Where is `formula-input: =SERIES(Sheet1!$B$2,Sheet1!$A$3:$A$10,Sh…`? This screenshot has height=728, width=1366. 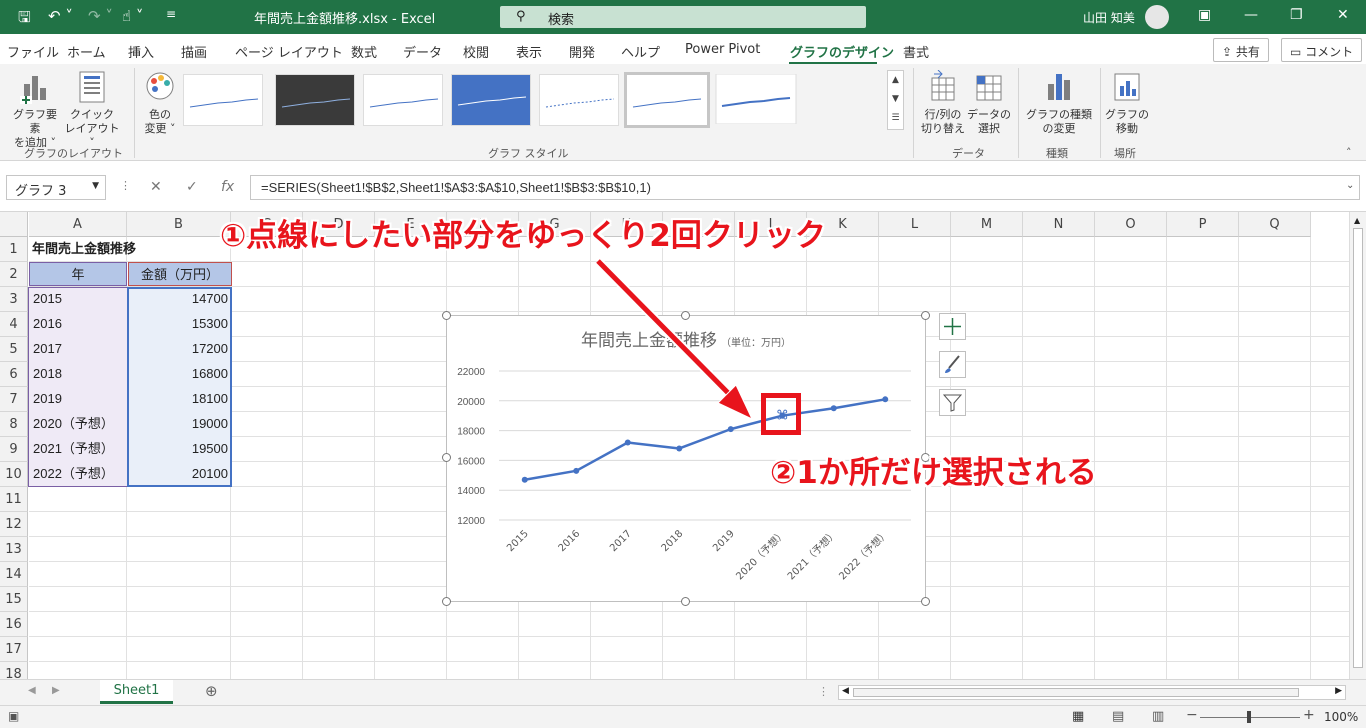
formula-input: =SERIES(Sheet1!$B$2,Sheet1!$A$3:$A$10,Sh… is located at coordinates (805, 187).